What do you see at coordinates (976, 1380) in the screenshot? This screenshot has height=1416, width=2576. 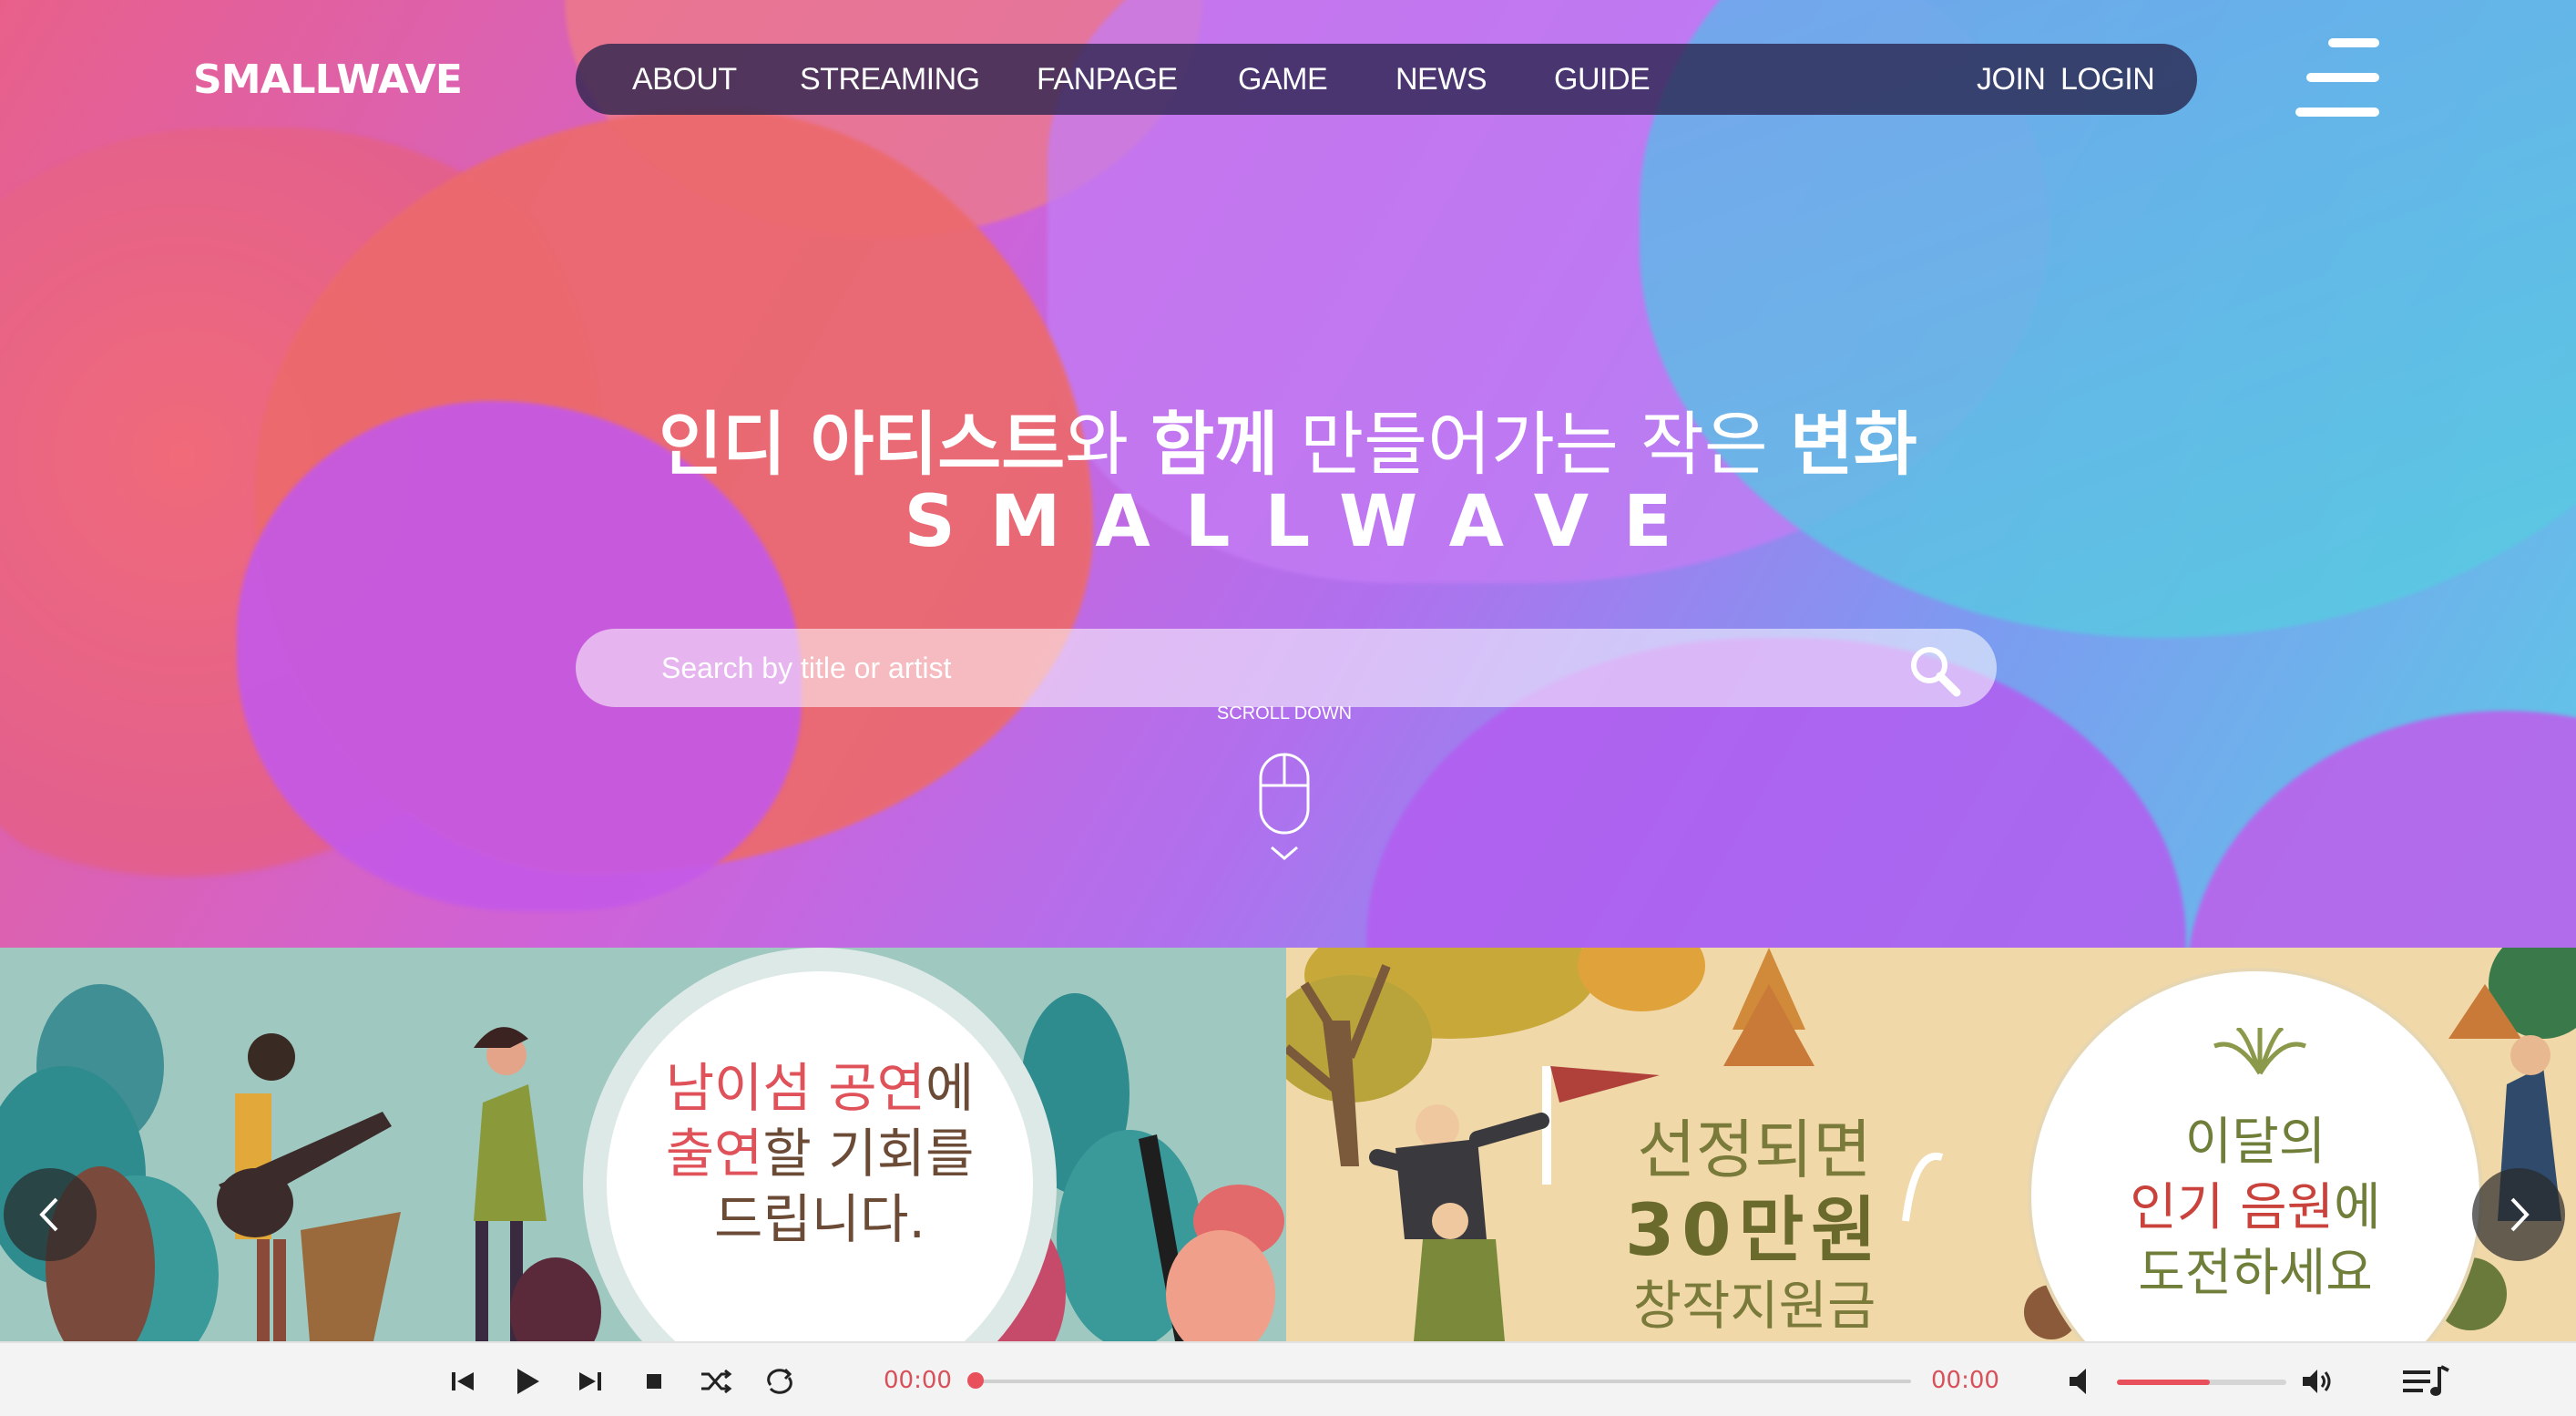 I see `progress-handle` at bounding box center [976, 1380].